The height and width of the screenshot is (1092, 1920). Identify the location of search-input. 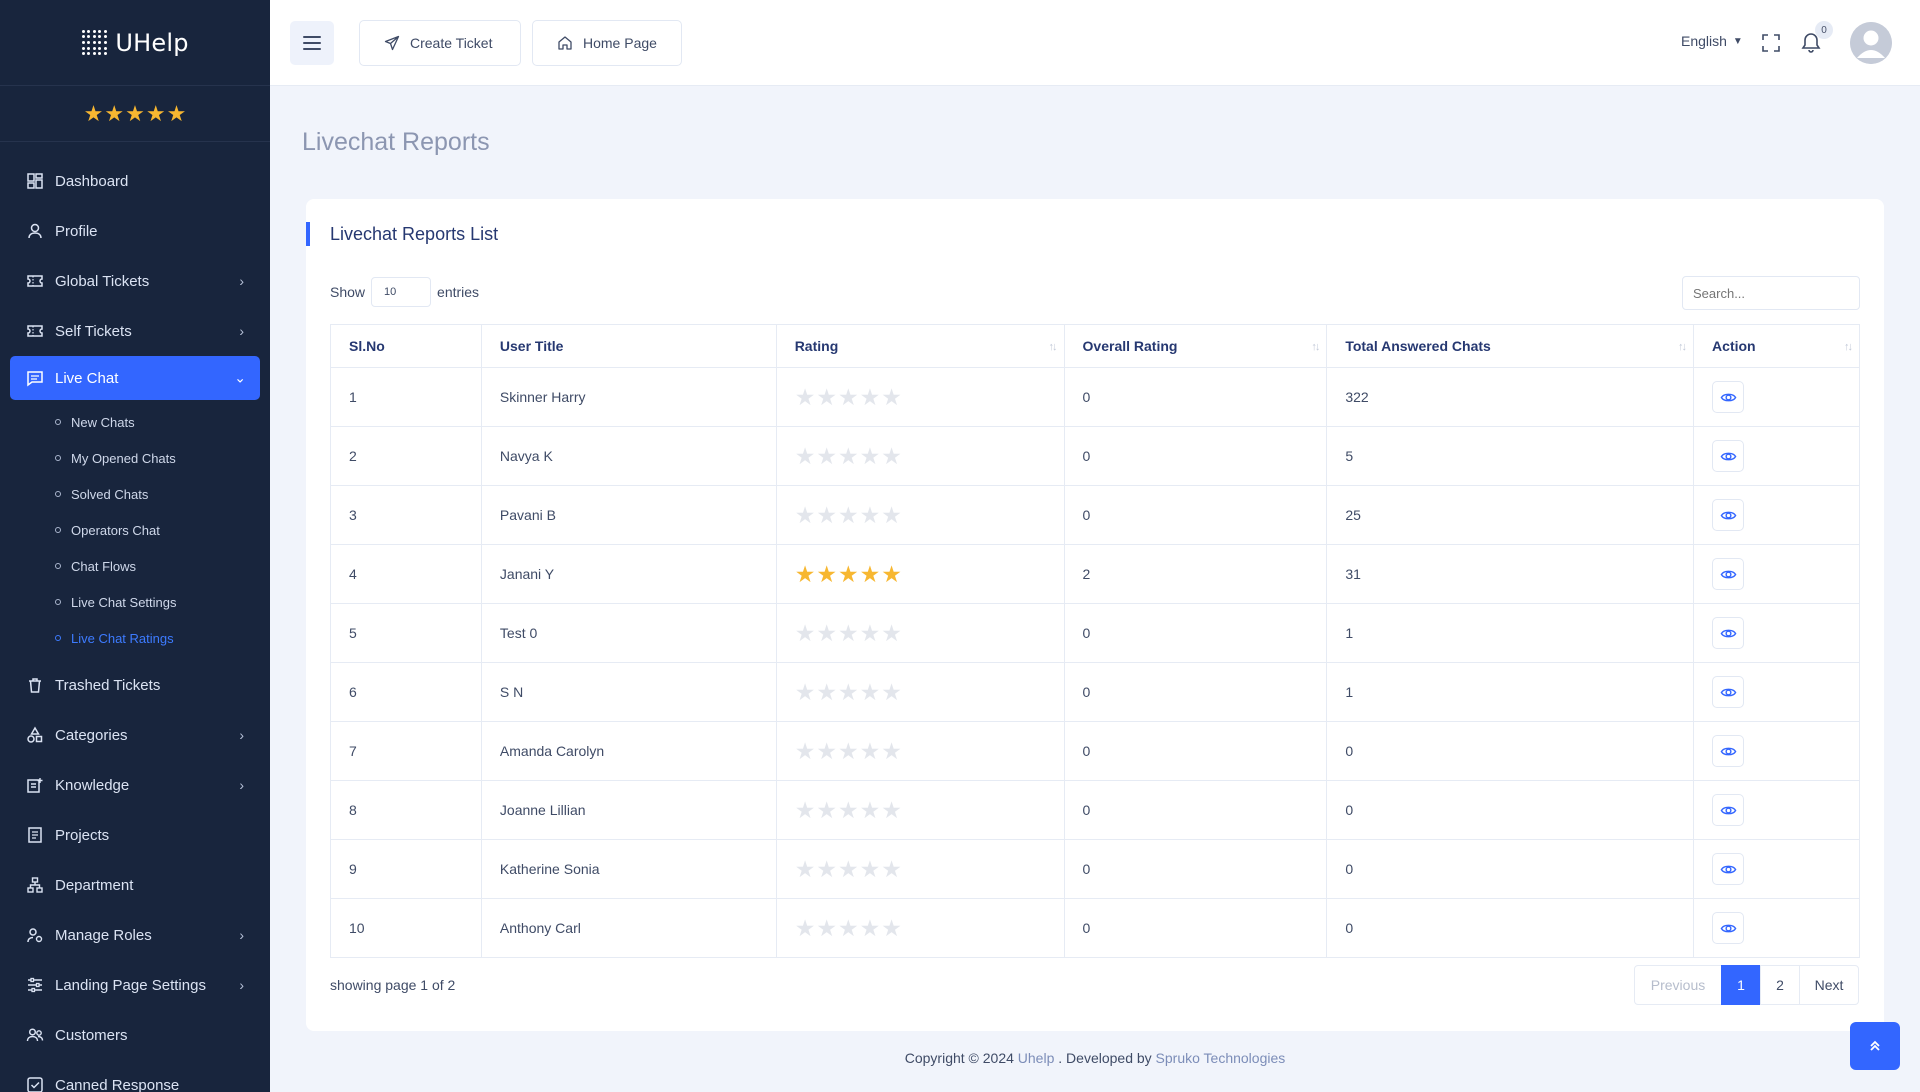
(1771, 293).